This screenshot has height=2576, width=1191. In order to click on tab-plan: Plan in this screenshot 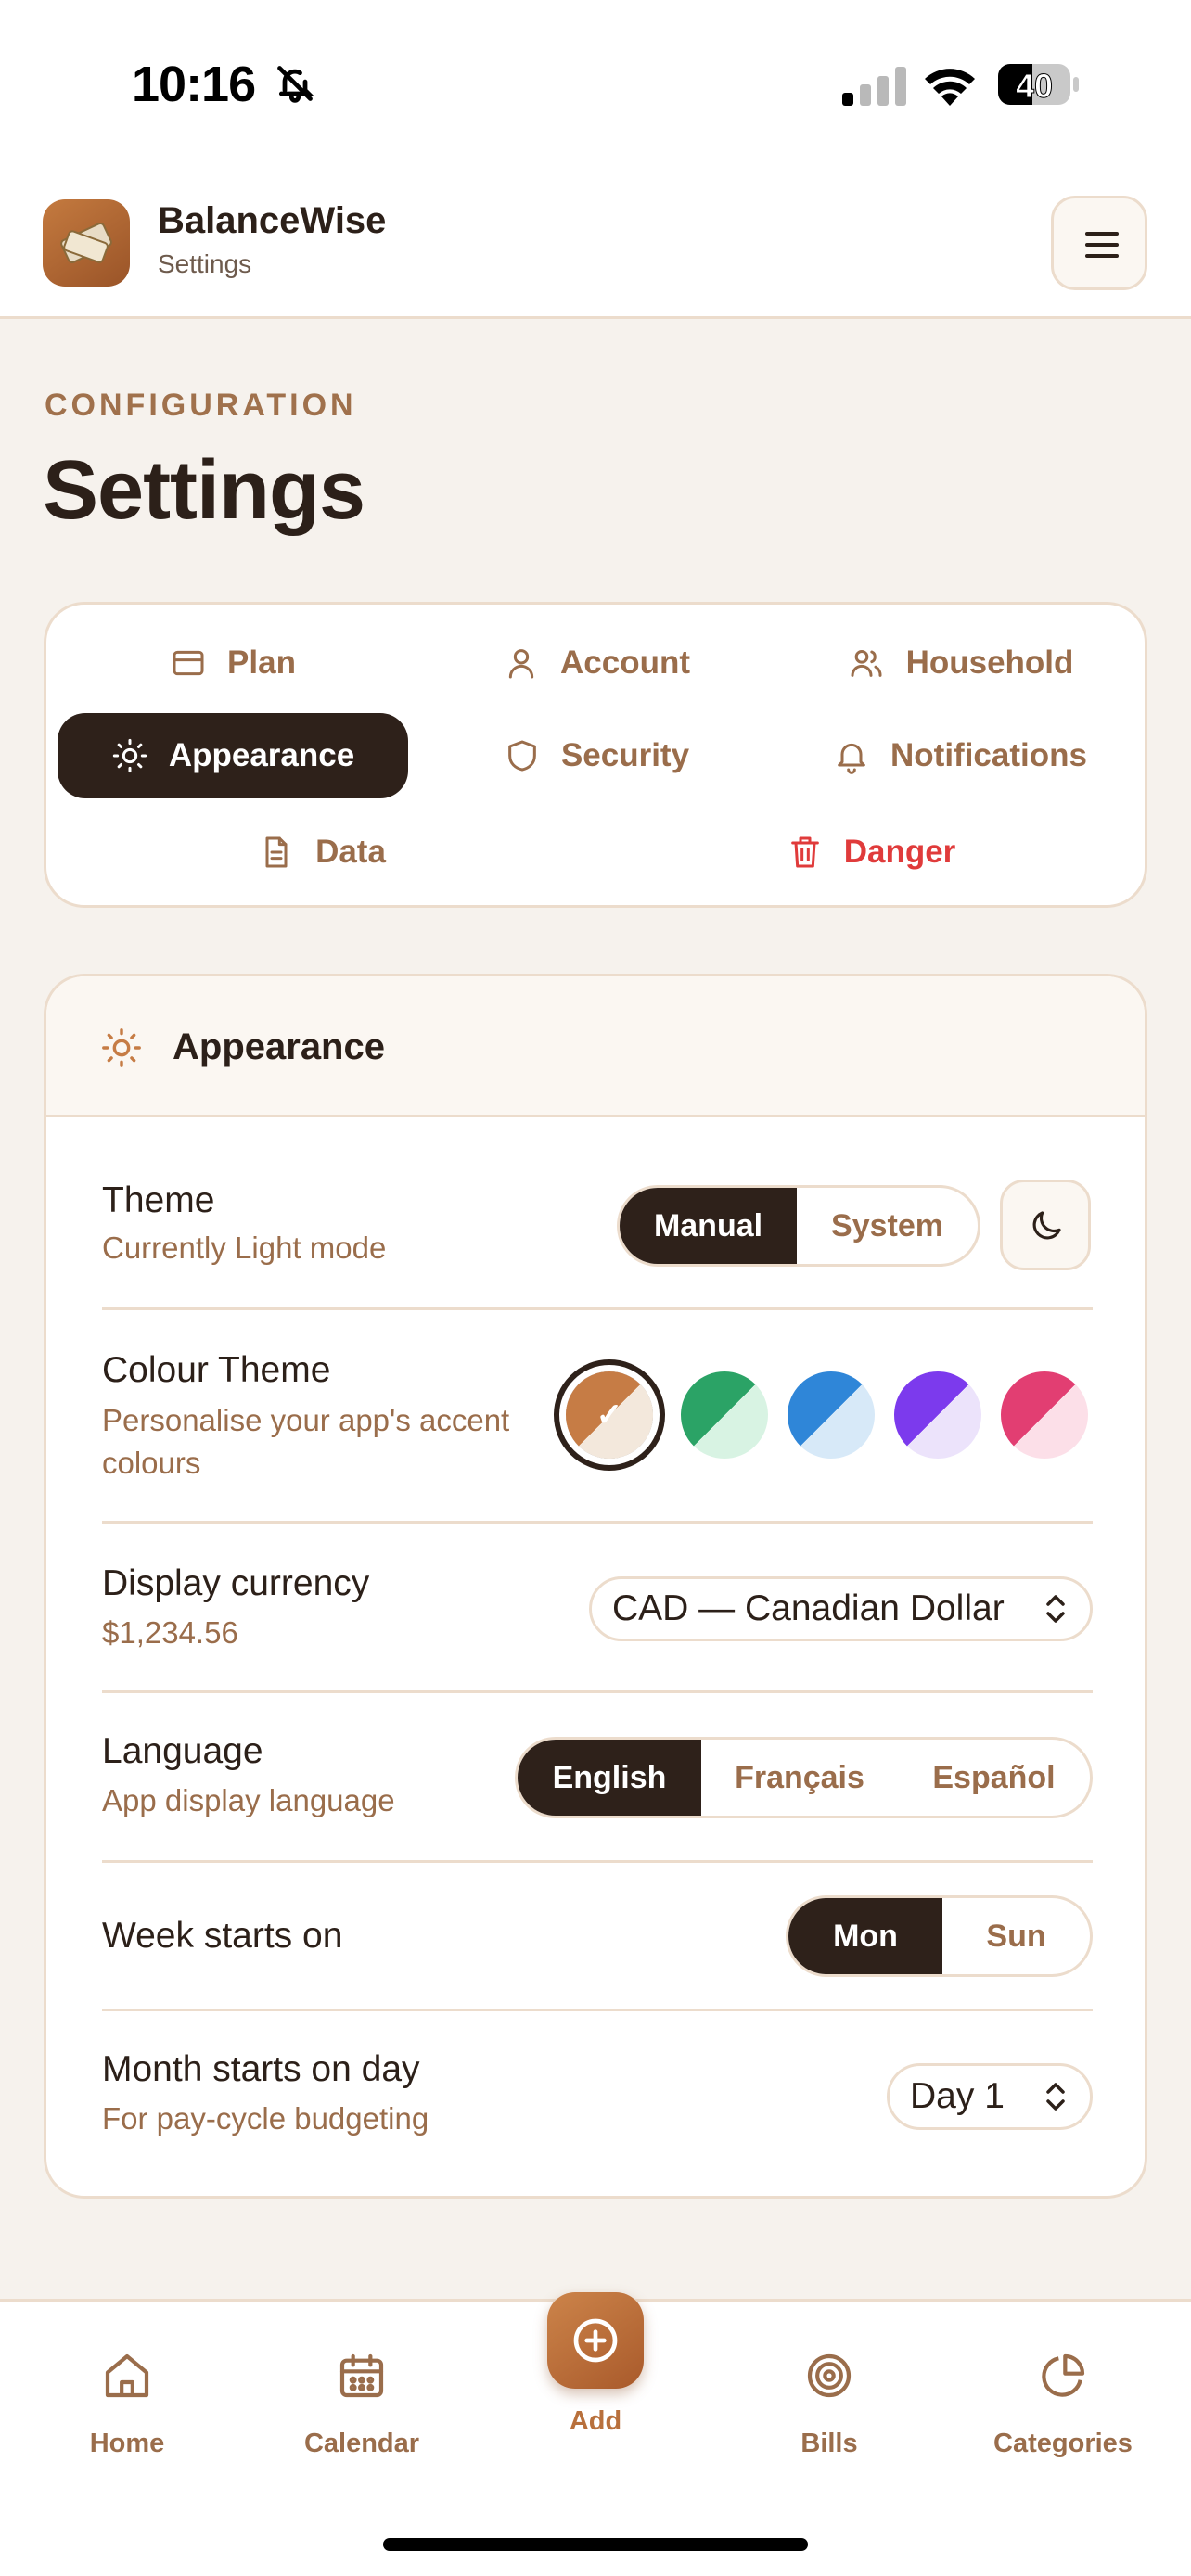, I will do `click(233, 663)`.